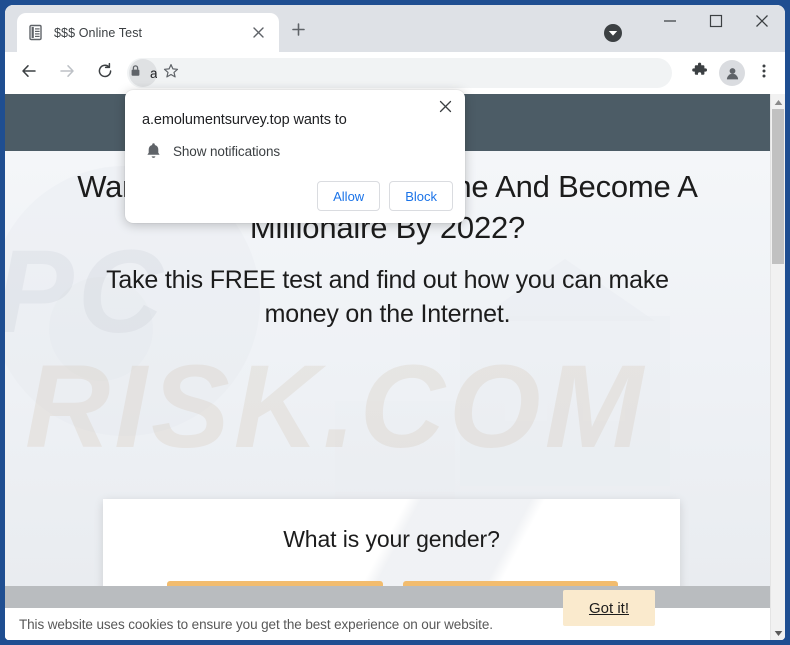 This screenshot has height=645, width=790. I want to click on profile-button, so click(732, 73).